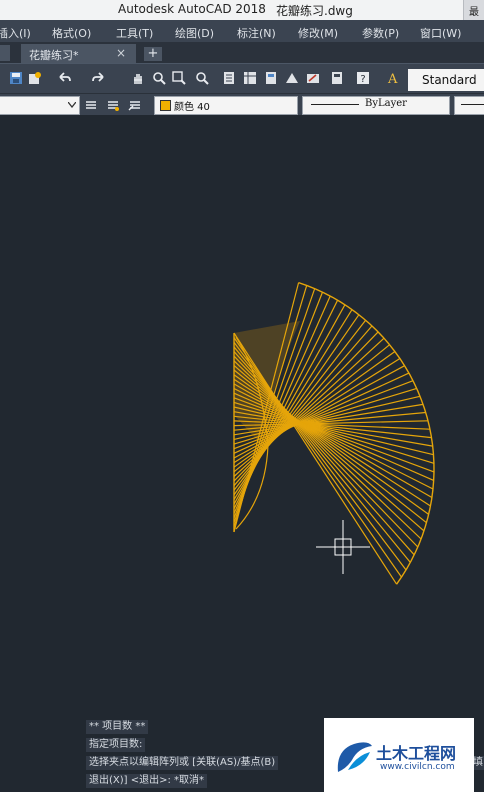  What do you see at coordinates (113, 105) in the screenshot?
I see `match-layer-icon` at bounding box center [113, 105].